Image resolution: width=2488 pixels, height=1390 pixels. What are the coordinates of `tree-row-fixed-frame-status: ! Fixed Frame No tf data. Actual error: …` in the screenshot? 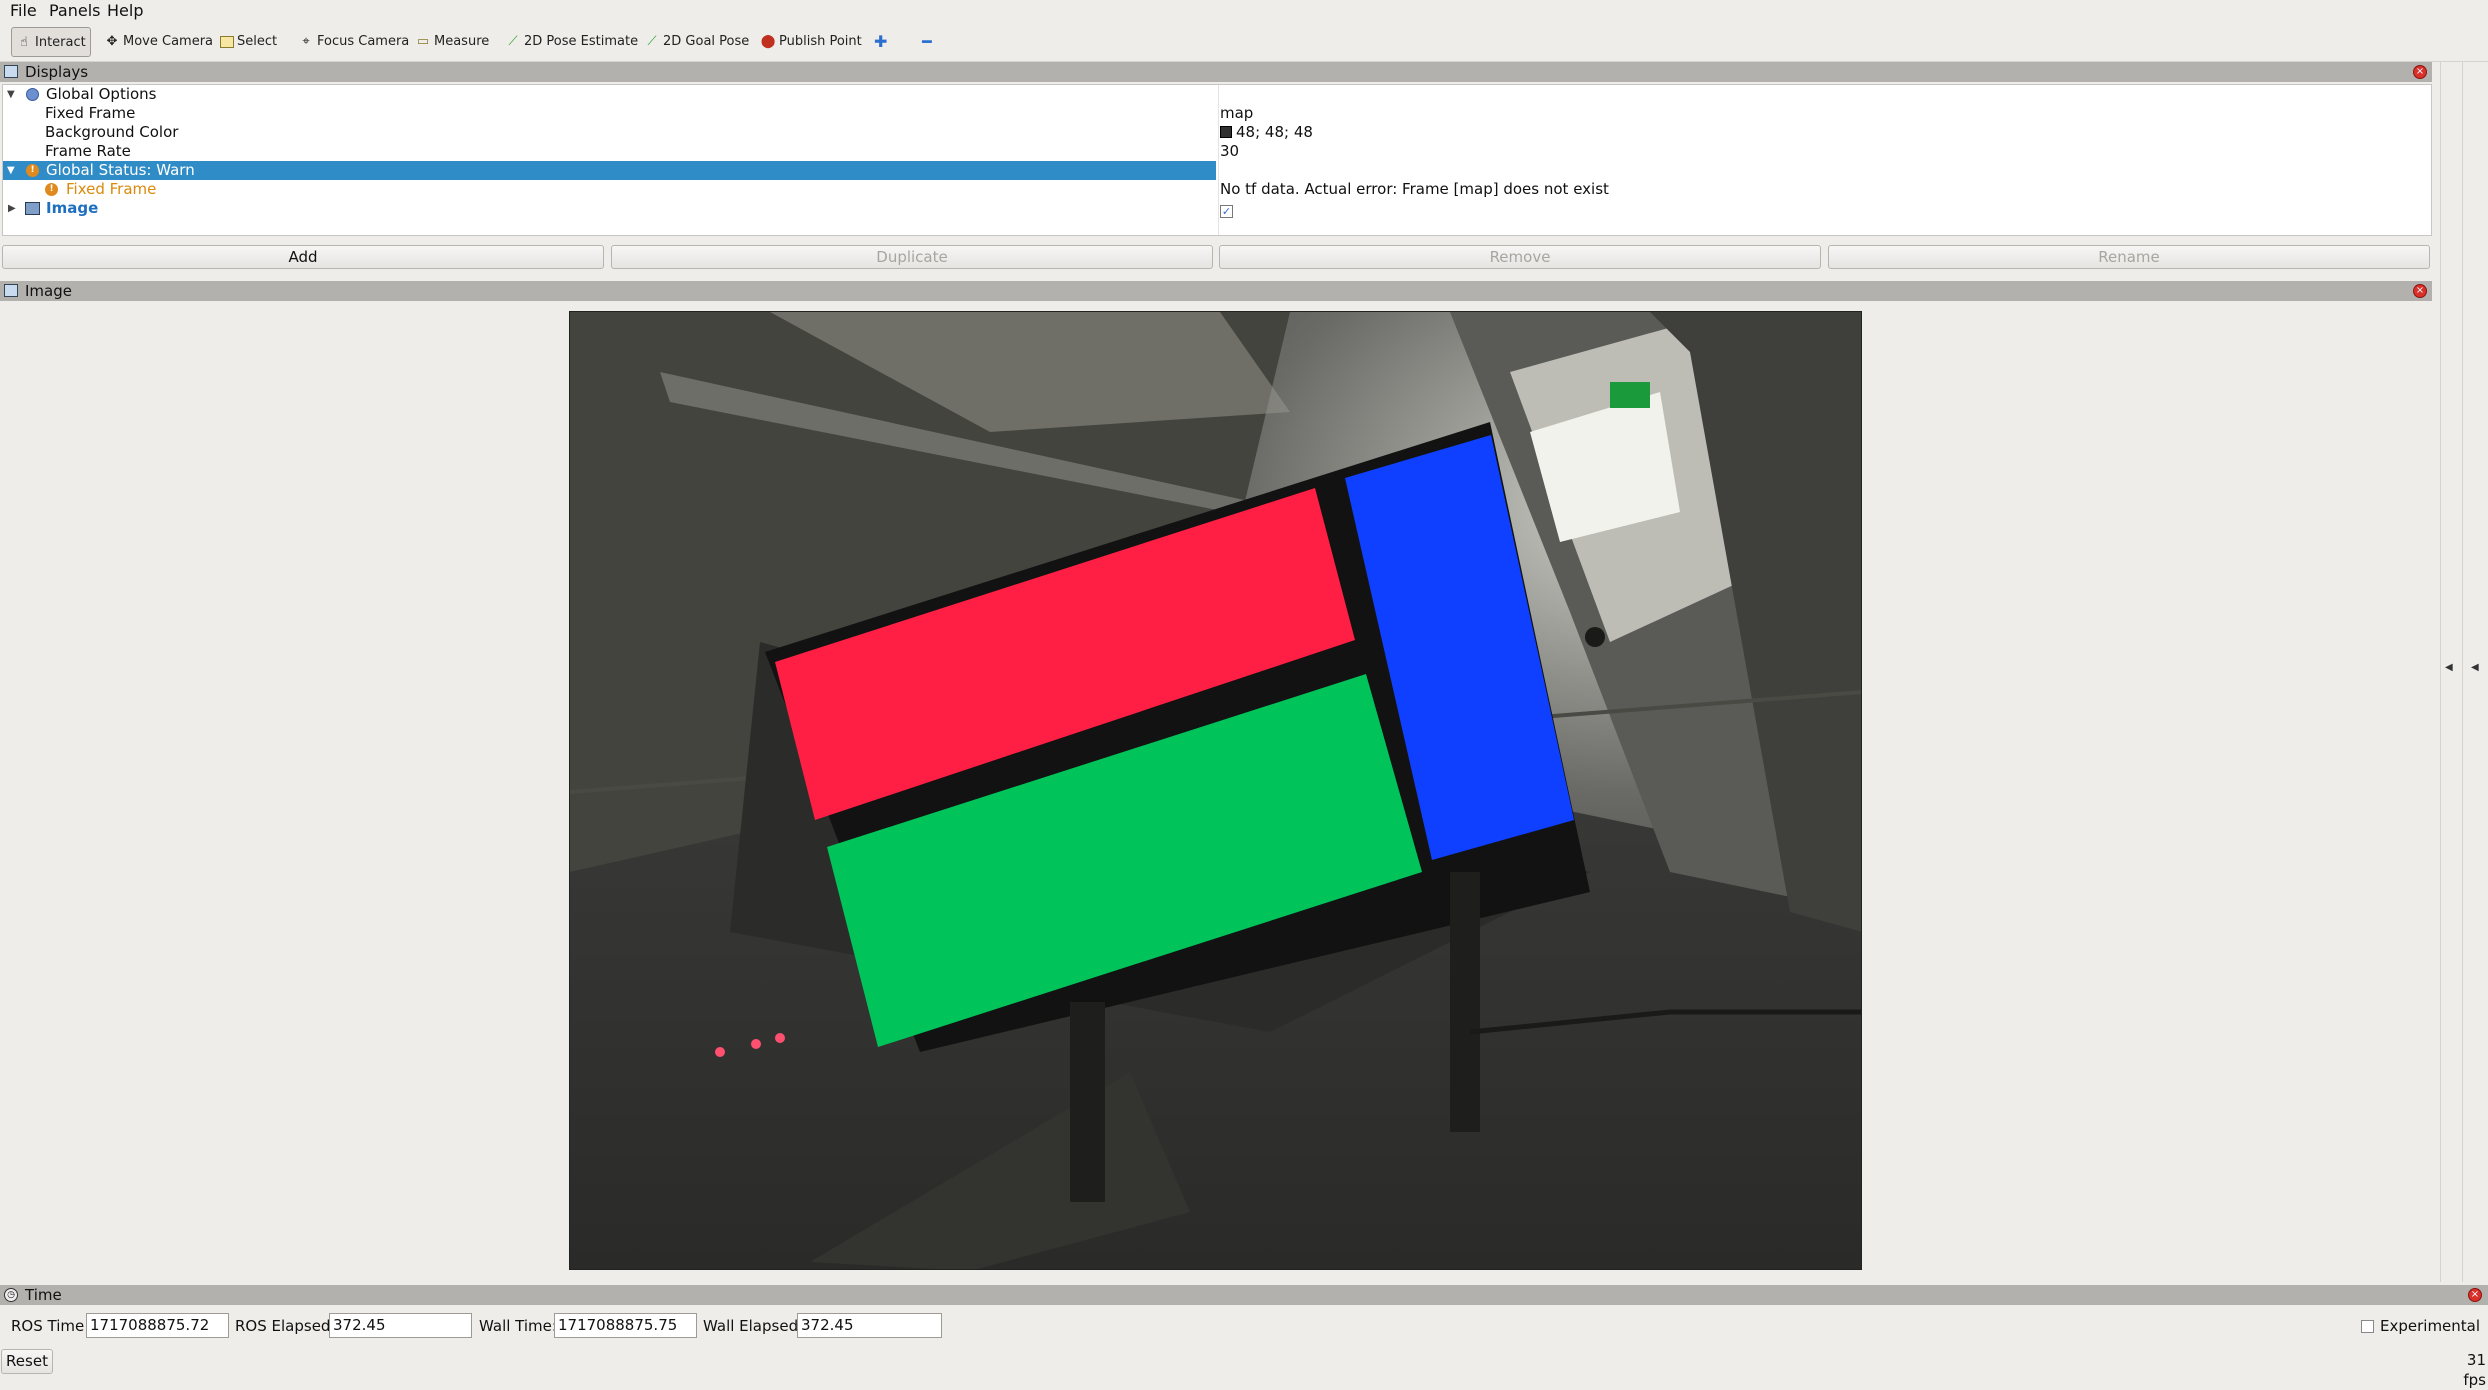 It's located at (1217, 189).